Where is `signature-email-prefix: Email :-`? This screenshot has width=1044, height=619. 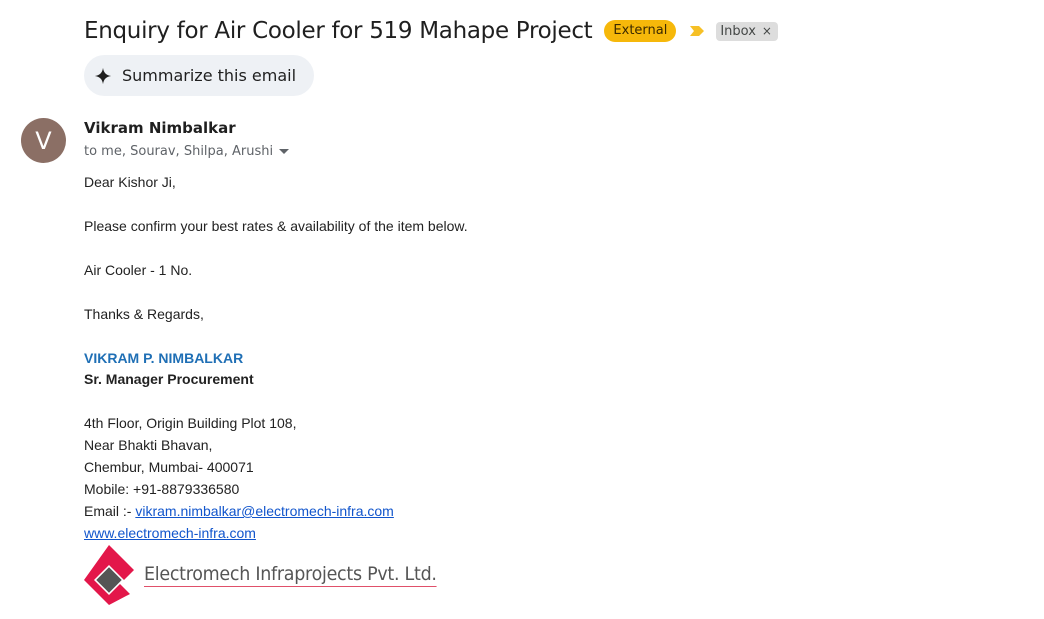 signature-email-prefix: Email :- is located at coordinates (110, 511).